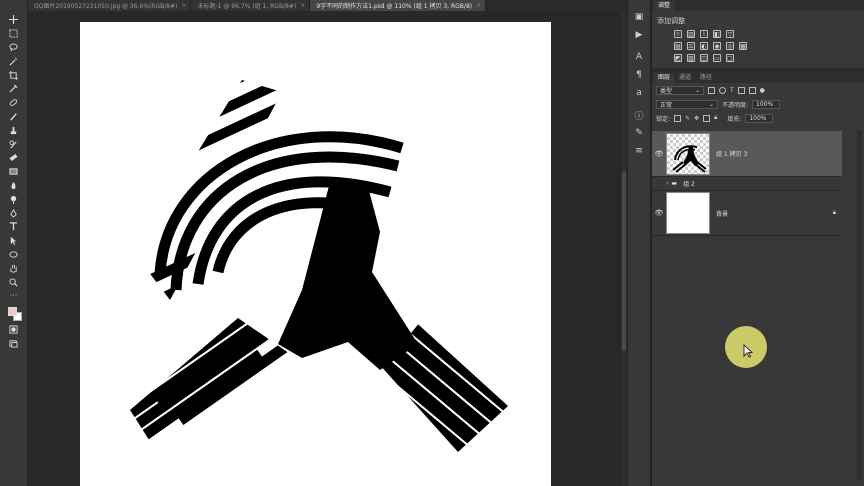  I want to click on tab-paths: 路径, so click(706, 78).